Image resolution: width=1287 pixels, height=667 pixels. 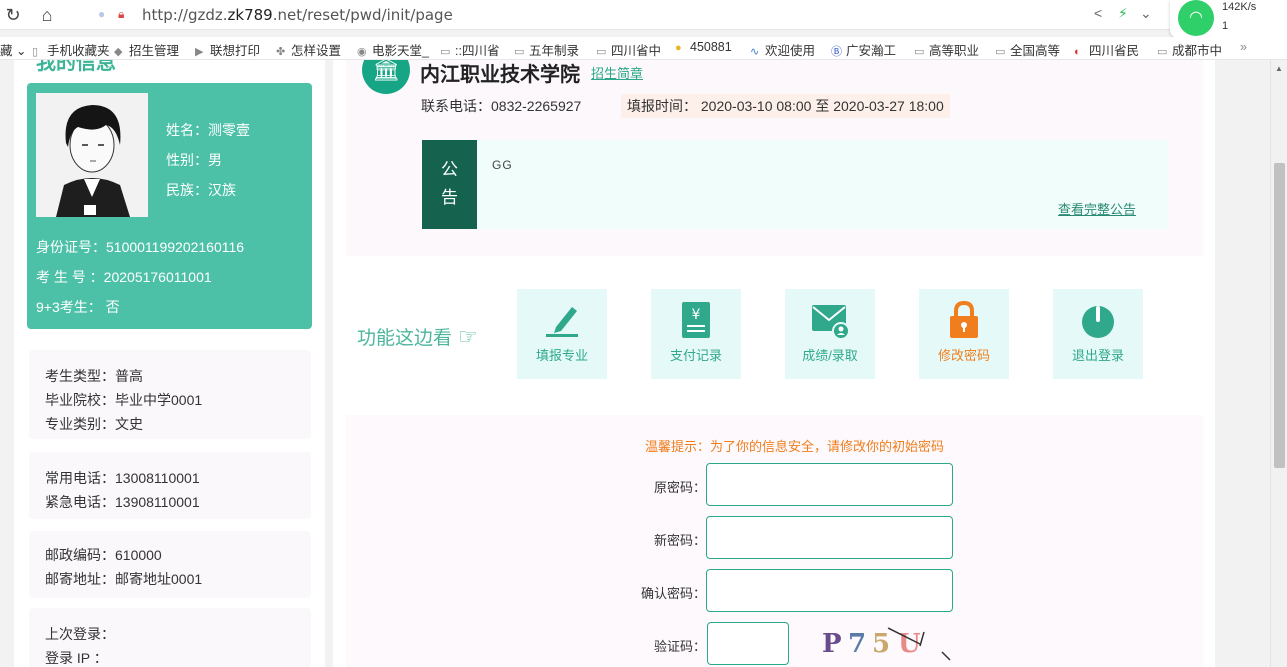 I want to click on mail-info-box: 邮政编码：610000 邮寄地址：邮寄地址0001, so click(x=170, y=564).